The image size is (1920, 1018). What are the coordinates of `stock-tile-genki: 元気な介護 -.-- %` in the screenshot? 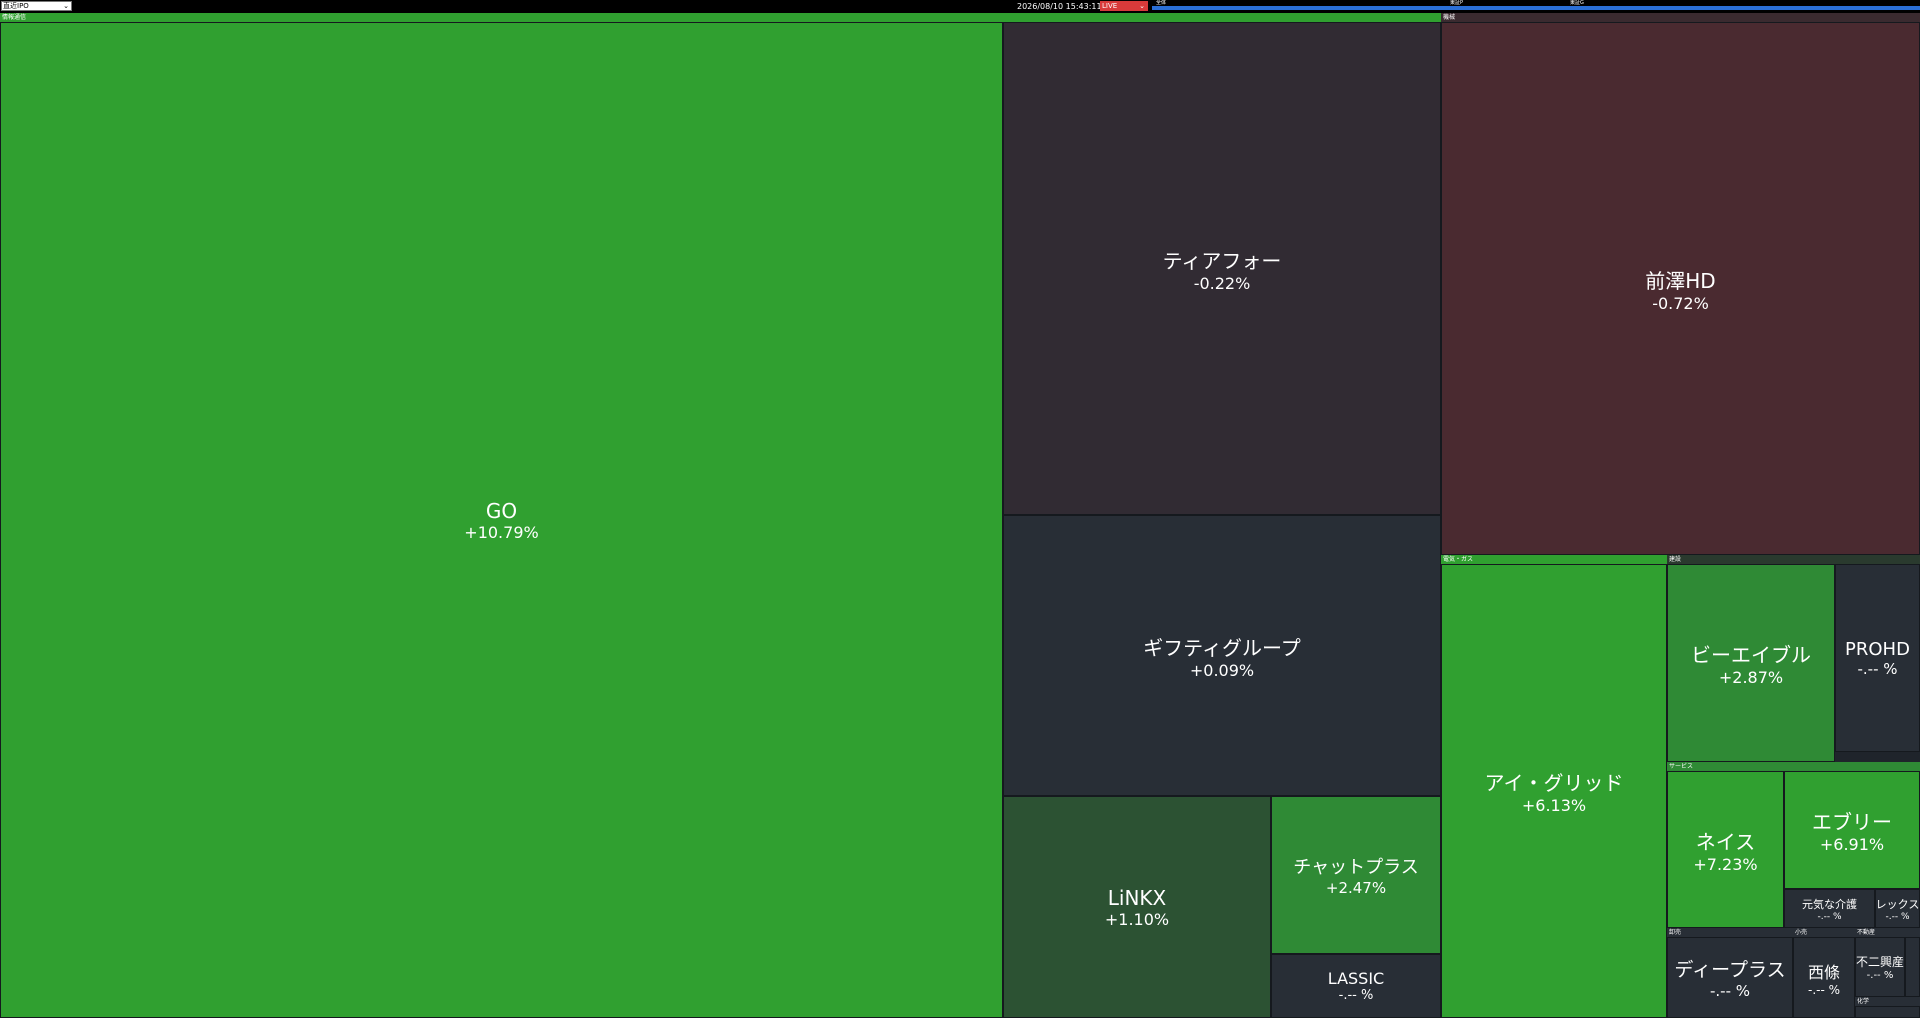 It's located at (1829, 908).